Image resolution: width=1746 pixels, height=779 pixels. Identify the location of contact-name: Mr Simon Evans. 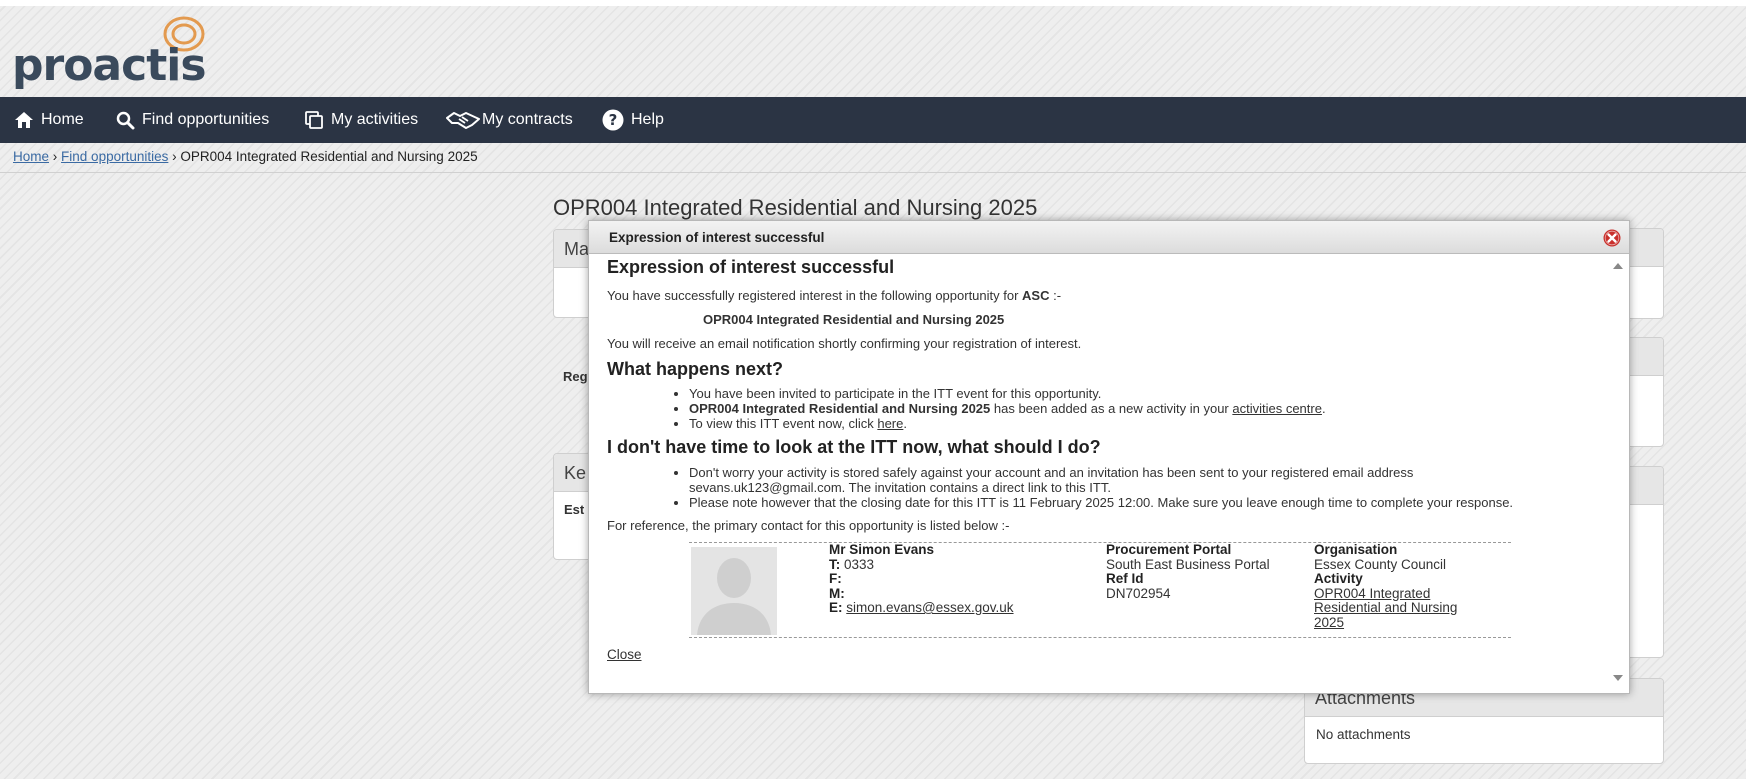
(882, 549).